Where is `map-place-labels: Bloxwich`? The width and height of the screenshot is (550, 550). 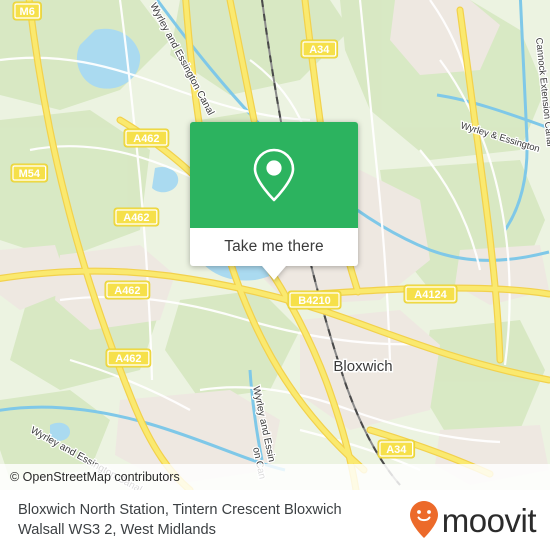 map-place-labels: Bloxwich is located at coordinates (363, 367).